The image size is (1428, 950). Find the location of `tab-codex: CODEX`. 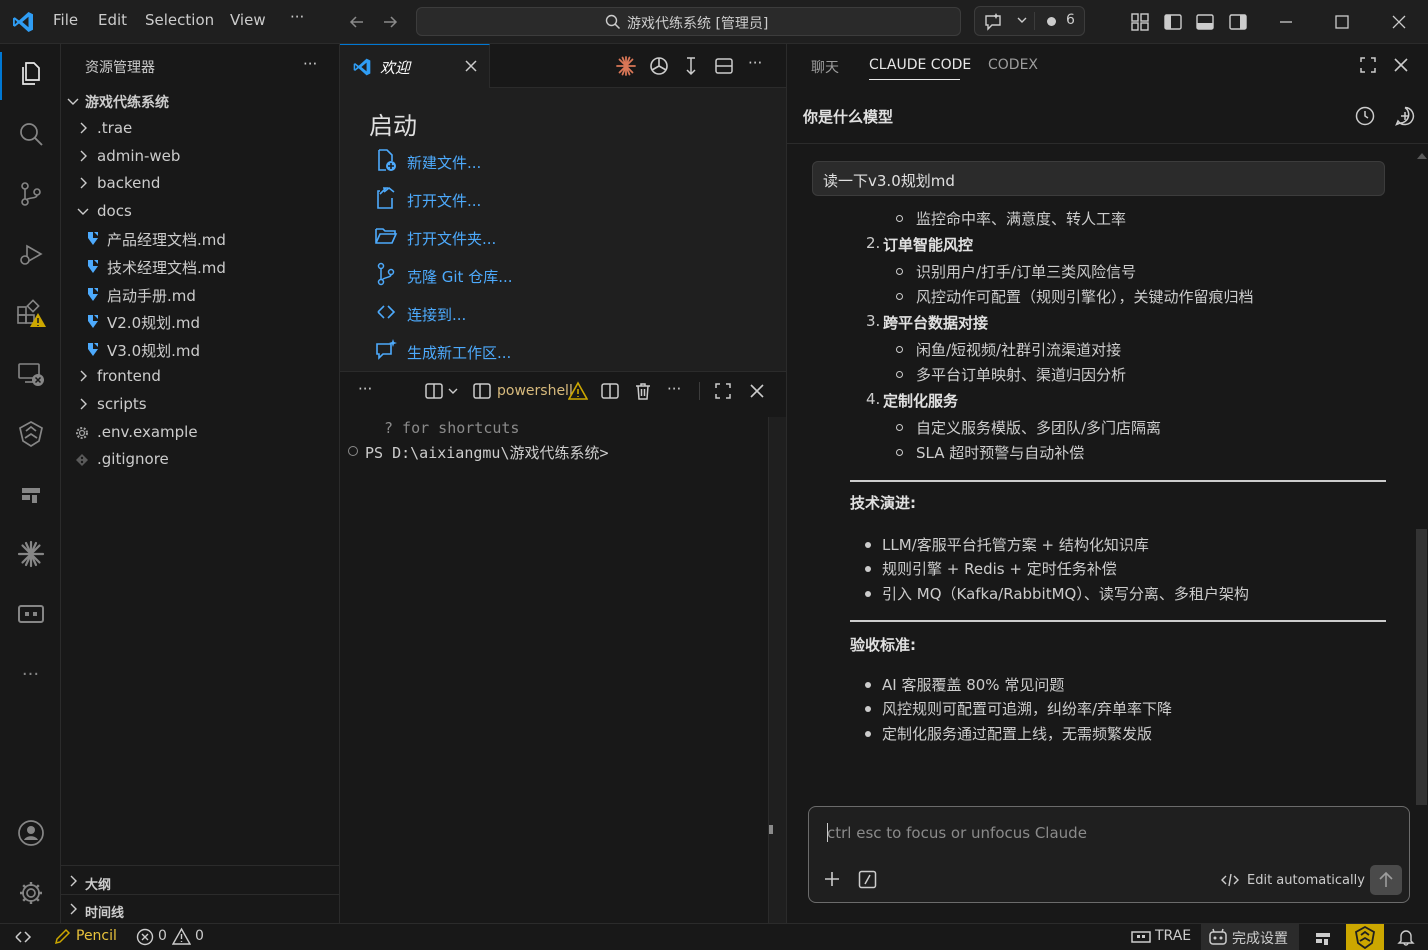

tab-codex: CODEX is located at coordinates (1013, 65).